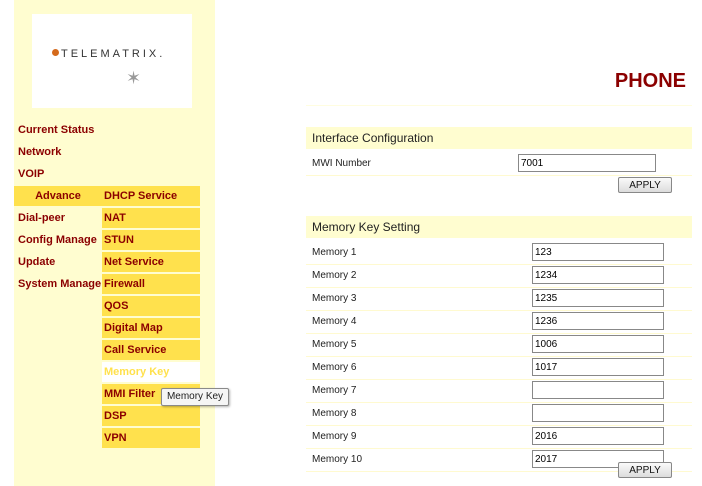 The width and height of the screenshot is (702, 486). Describe the element at coordinates (499, 276) in the screenshot. I see `memory-key-row: Memory 2` at that location.